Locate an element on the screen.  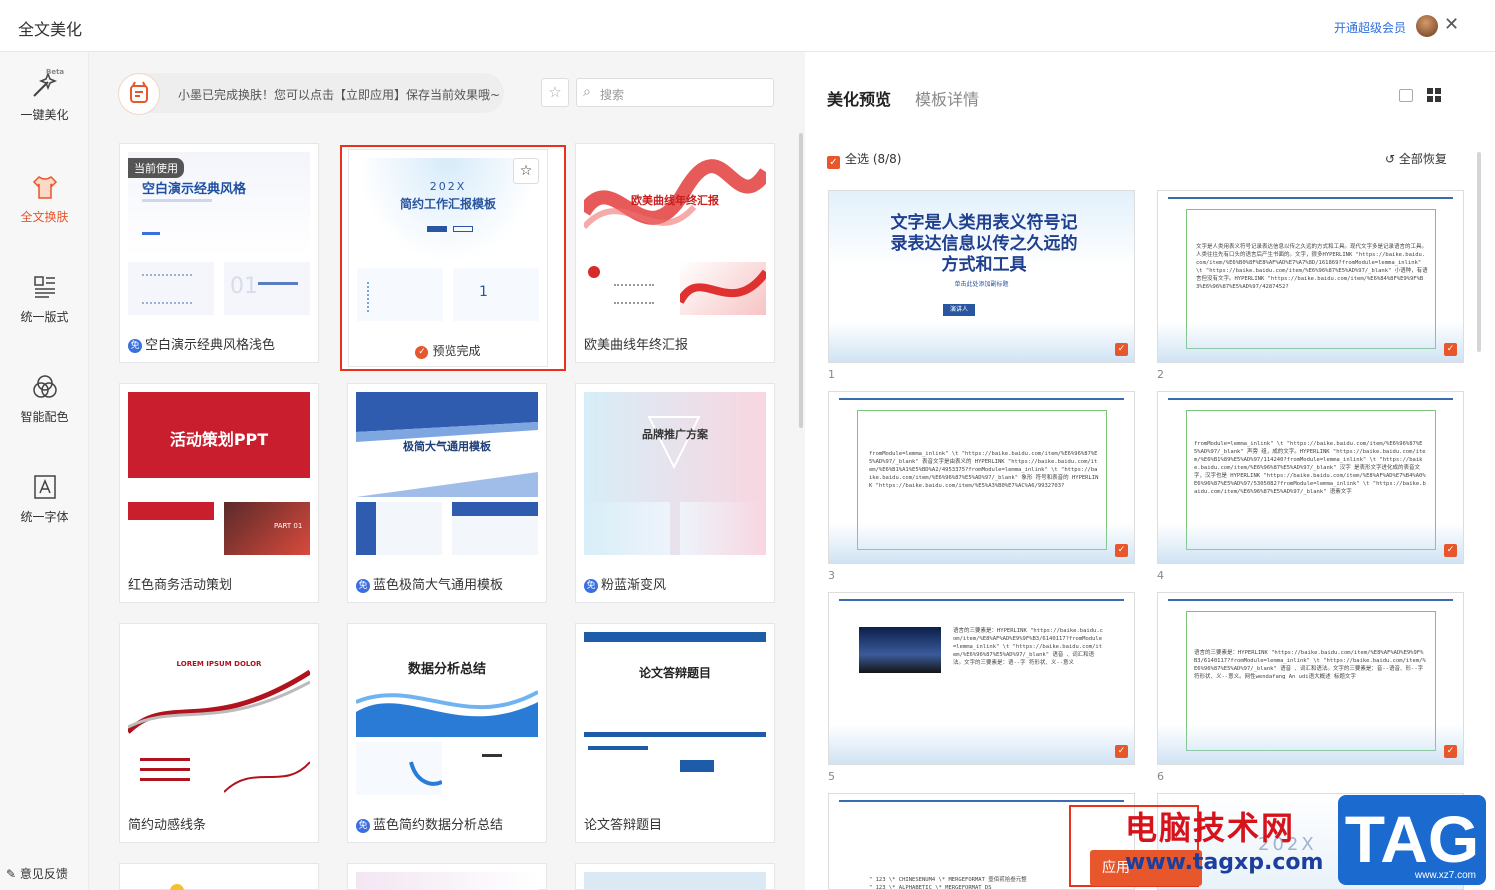
select-all-label: 全选 (8/8) is located at coordinates (873, 159).